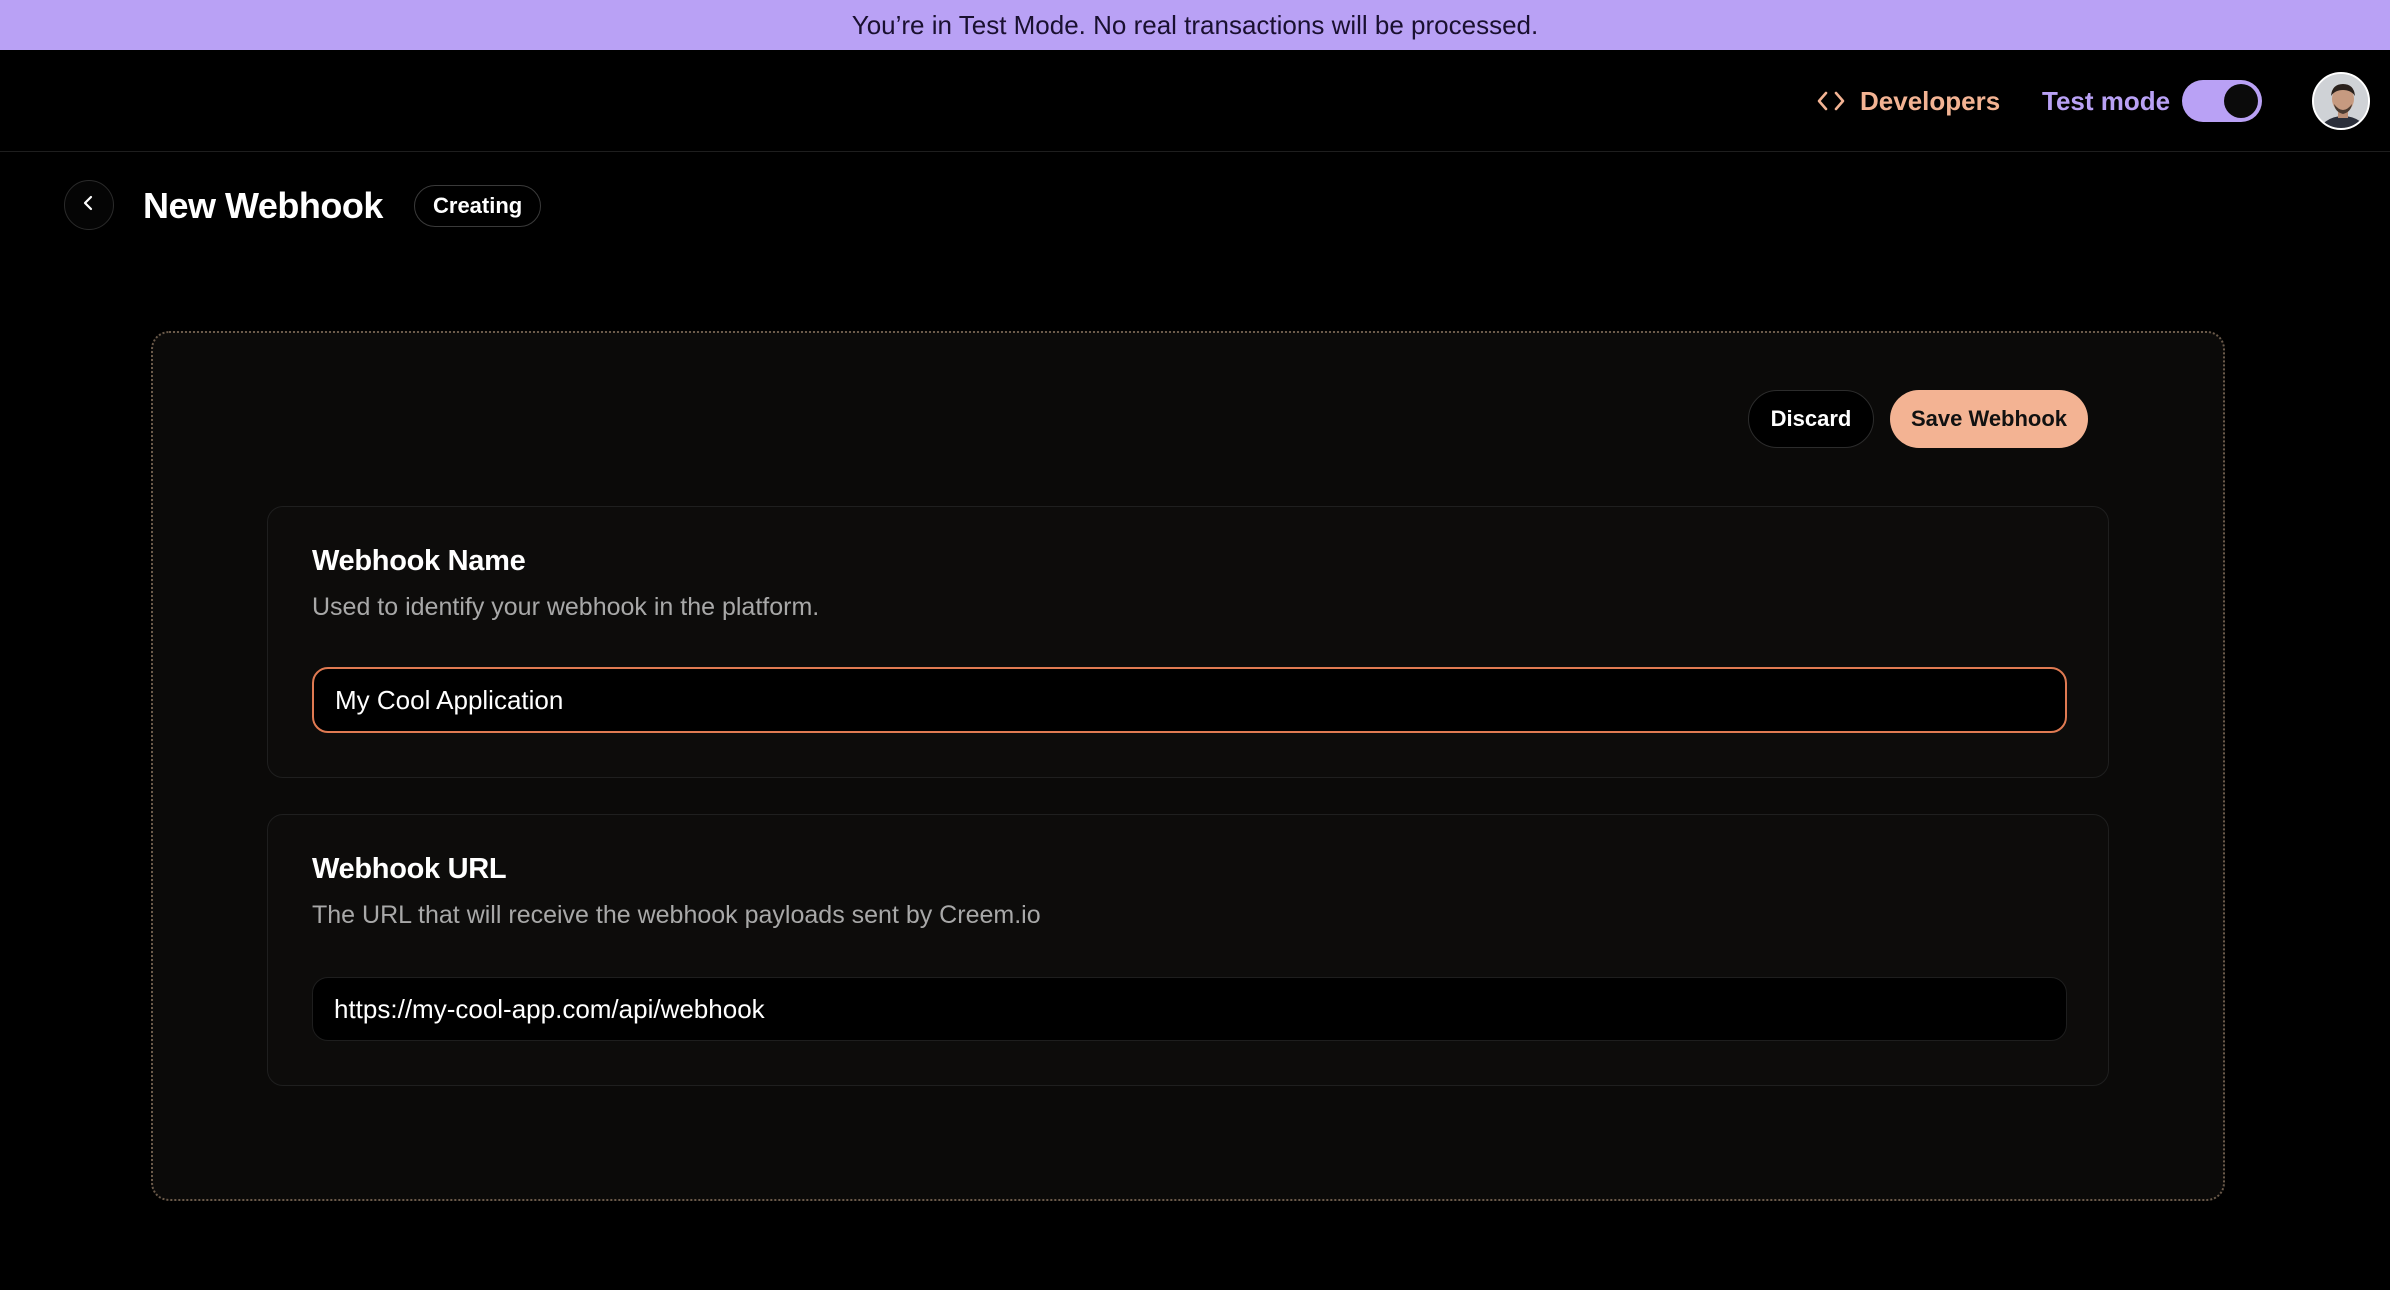 Image resolution: width=2390 pixels, height=1290 pixels. What do you see at coordinates (2222, 101) in the screenshot?
I see `test-mode-toggle` at bounding box center [2222, 101].